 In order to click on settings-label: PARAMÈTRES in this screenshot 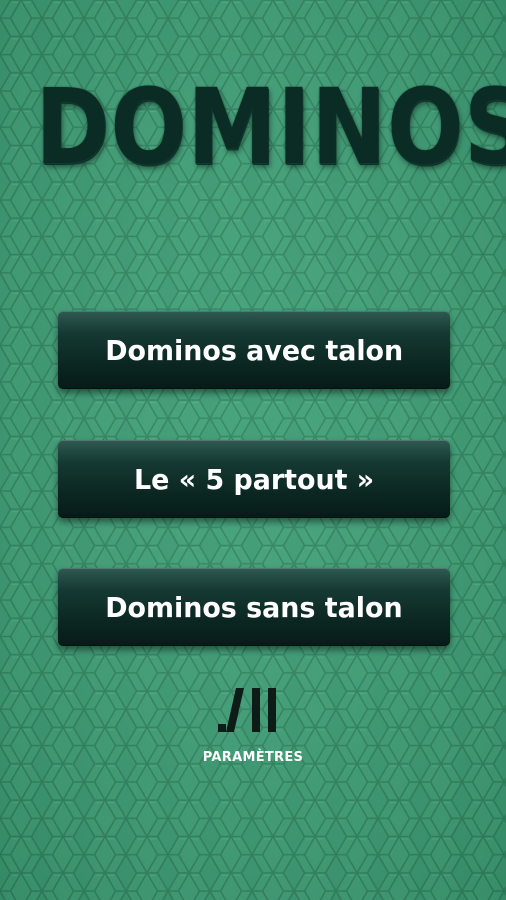, I will do `click(253, 757)`.